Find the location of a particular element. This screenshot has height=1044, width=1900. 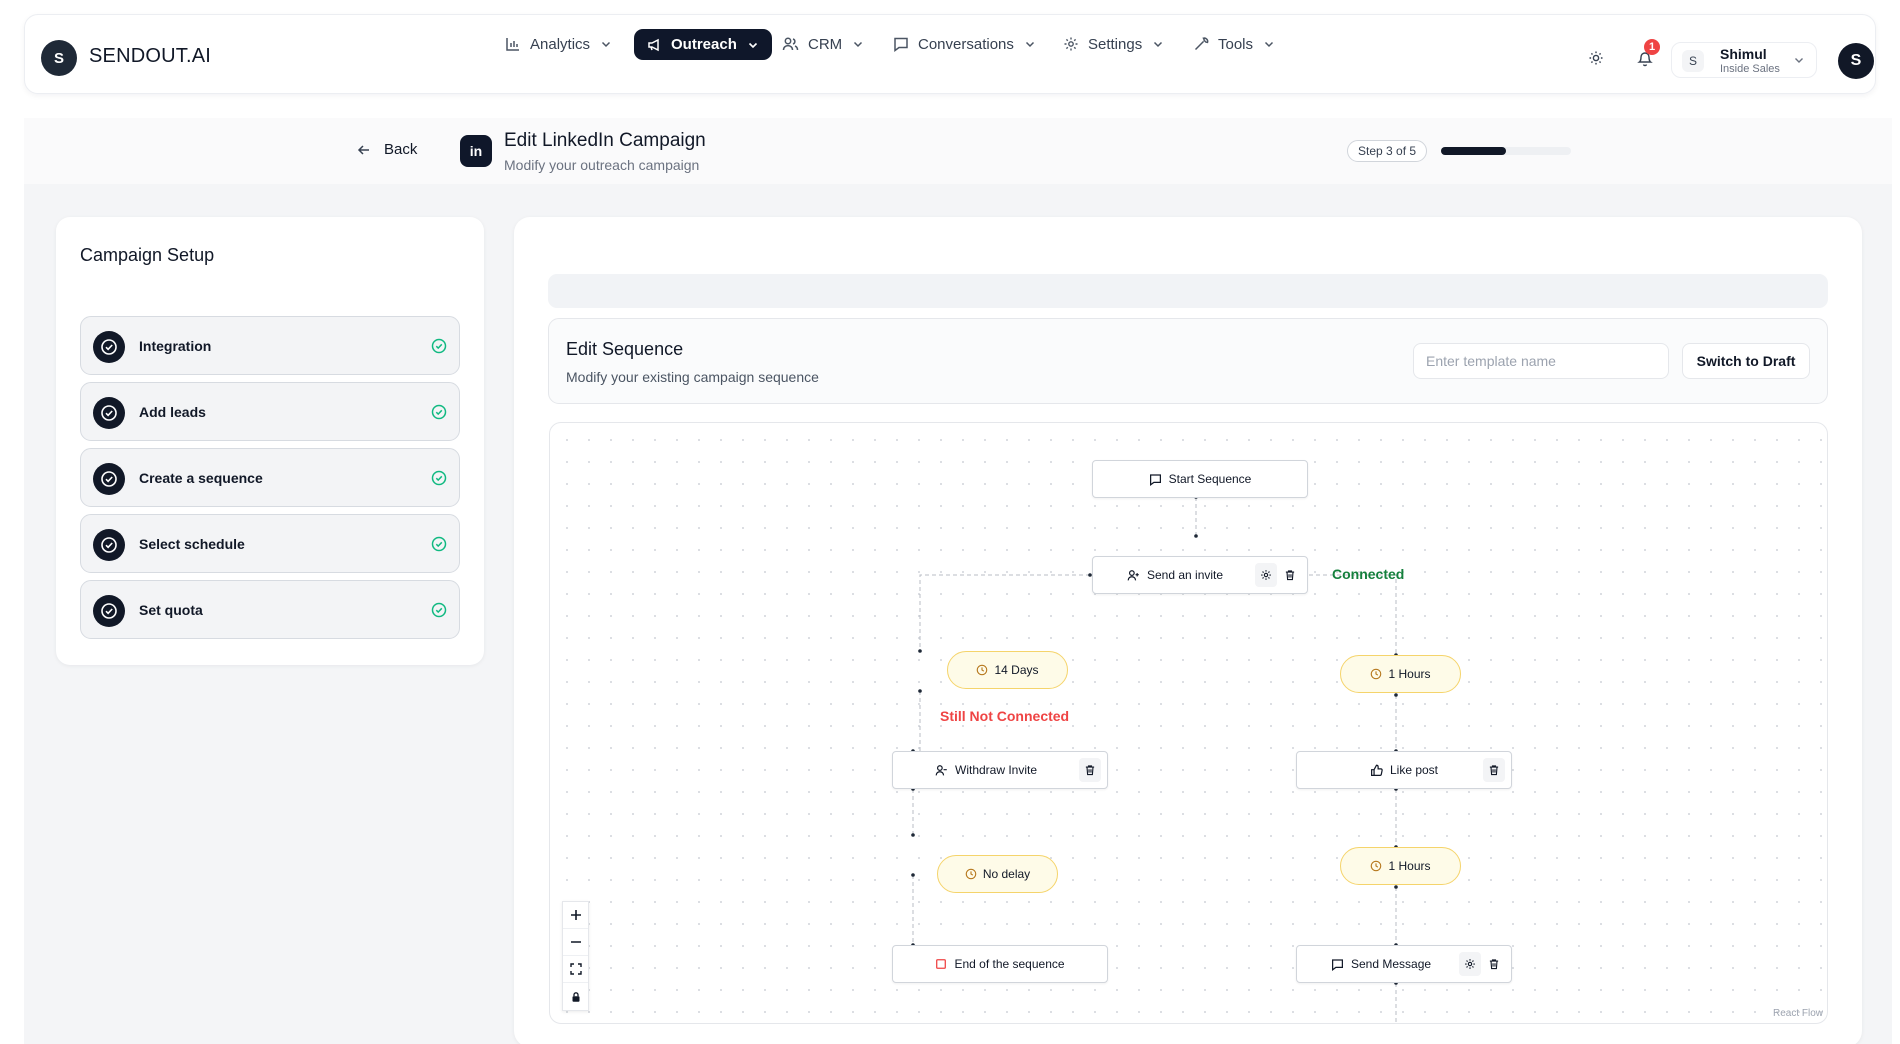

megaphone-icon is located at coordinates (654, 45).